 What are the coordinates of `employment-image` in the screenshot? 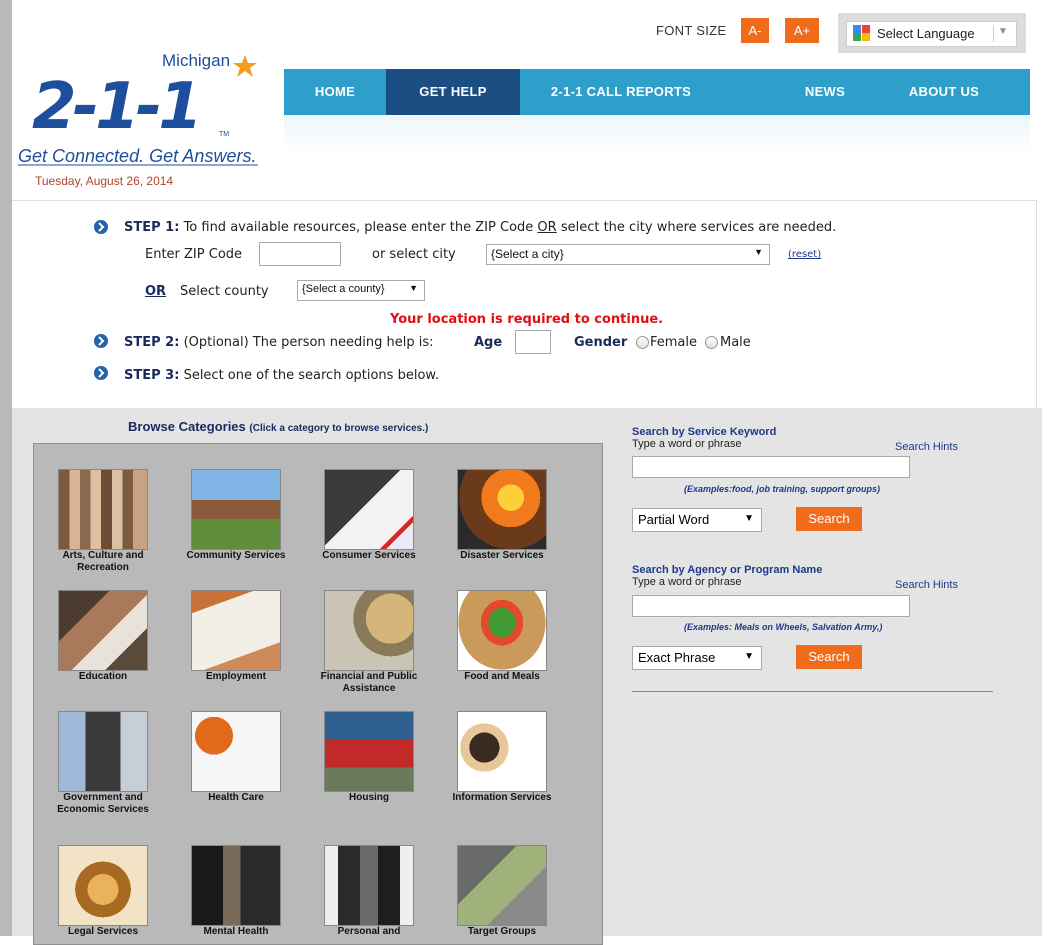 It's located at (236, 630).